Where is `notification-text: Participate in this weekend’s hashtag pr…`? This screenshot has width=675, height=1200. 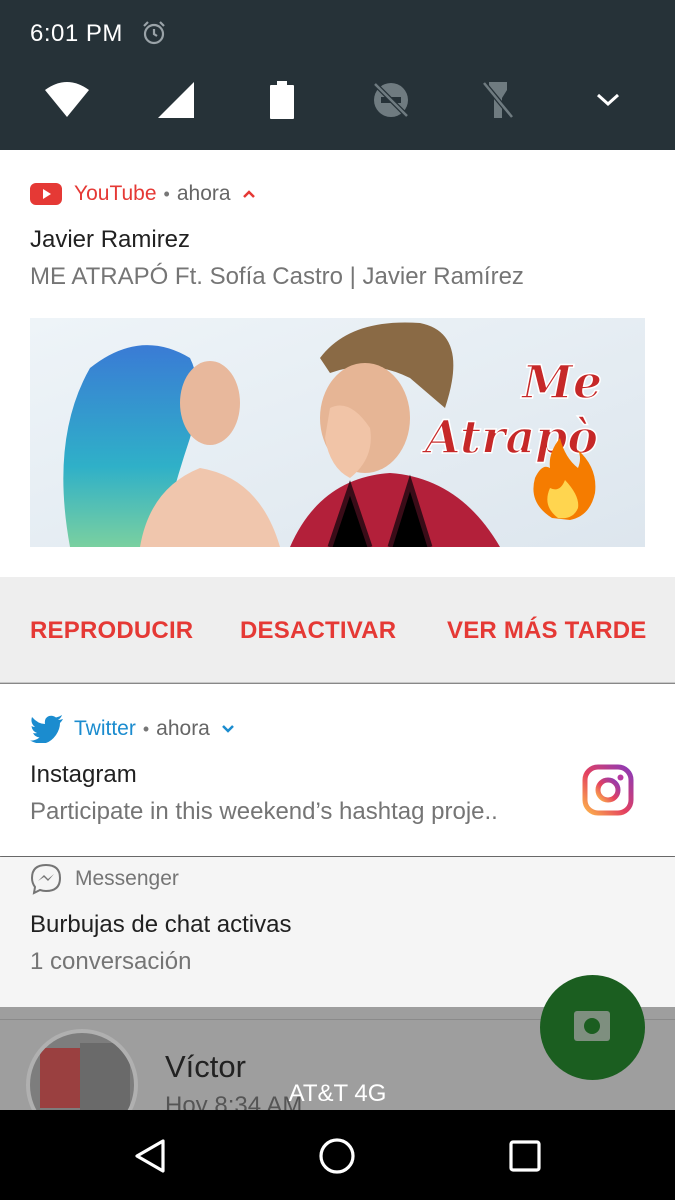 notification-text: Participate in this weekend’s hashtag pr… is located at coordinates (264, 811).